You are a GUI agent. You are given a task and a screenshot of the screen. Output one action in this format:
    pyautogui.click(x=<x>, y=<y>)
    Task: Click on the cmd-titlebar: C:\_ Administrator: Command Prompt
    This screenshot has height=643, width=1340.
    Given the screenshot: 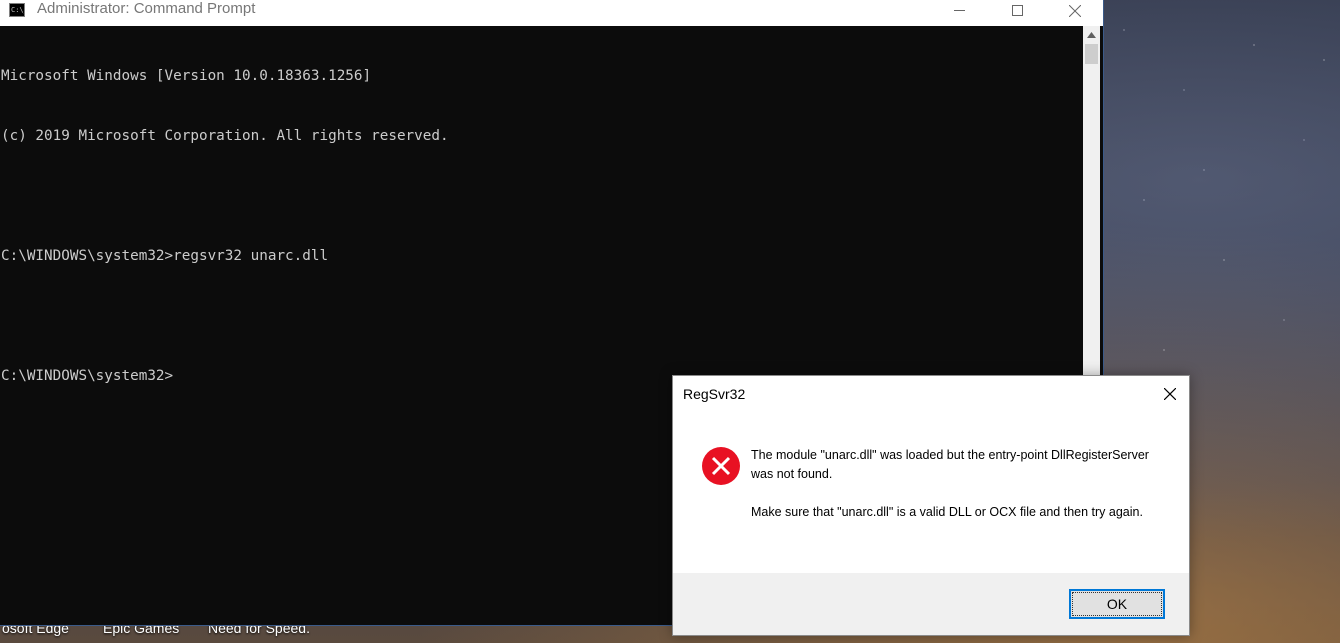 What is the action you would take?
    pyautogui.click(x=551, y=13)
    